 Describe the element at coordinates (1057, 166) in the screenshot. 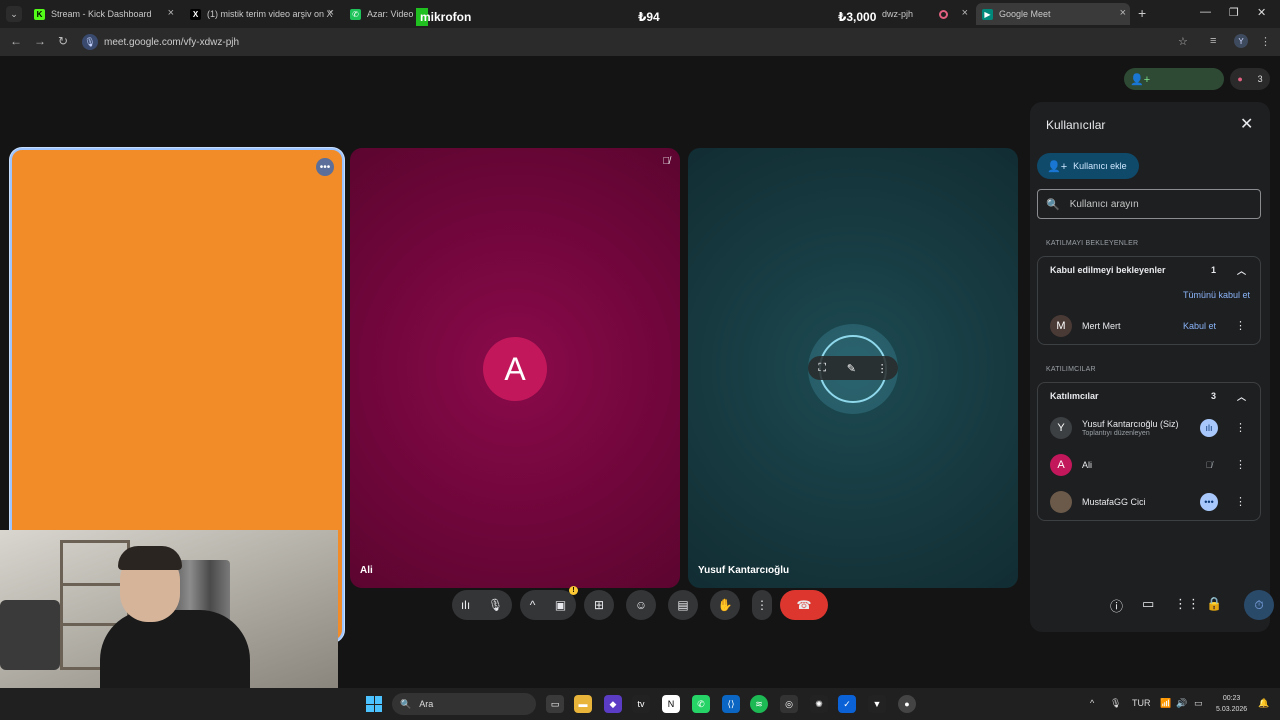

I see `add-person-icon: 👤+` at that location.